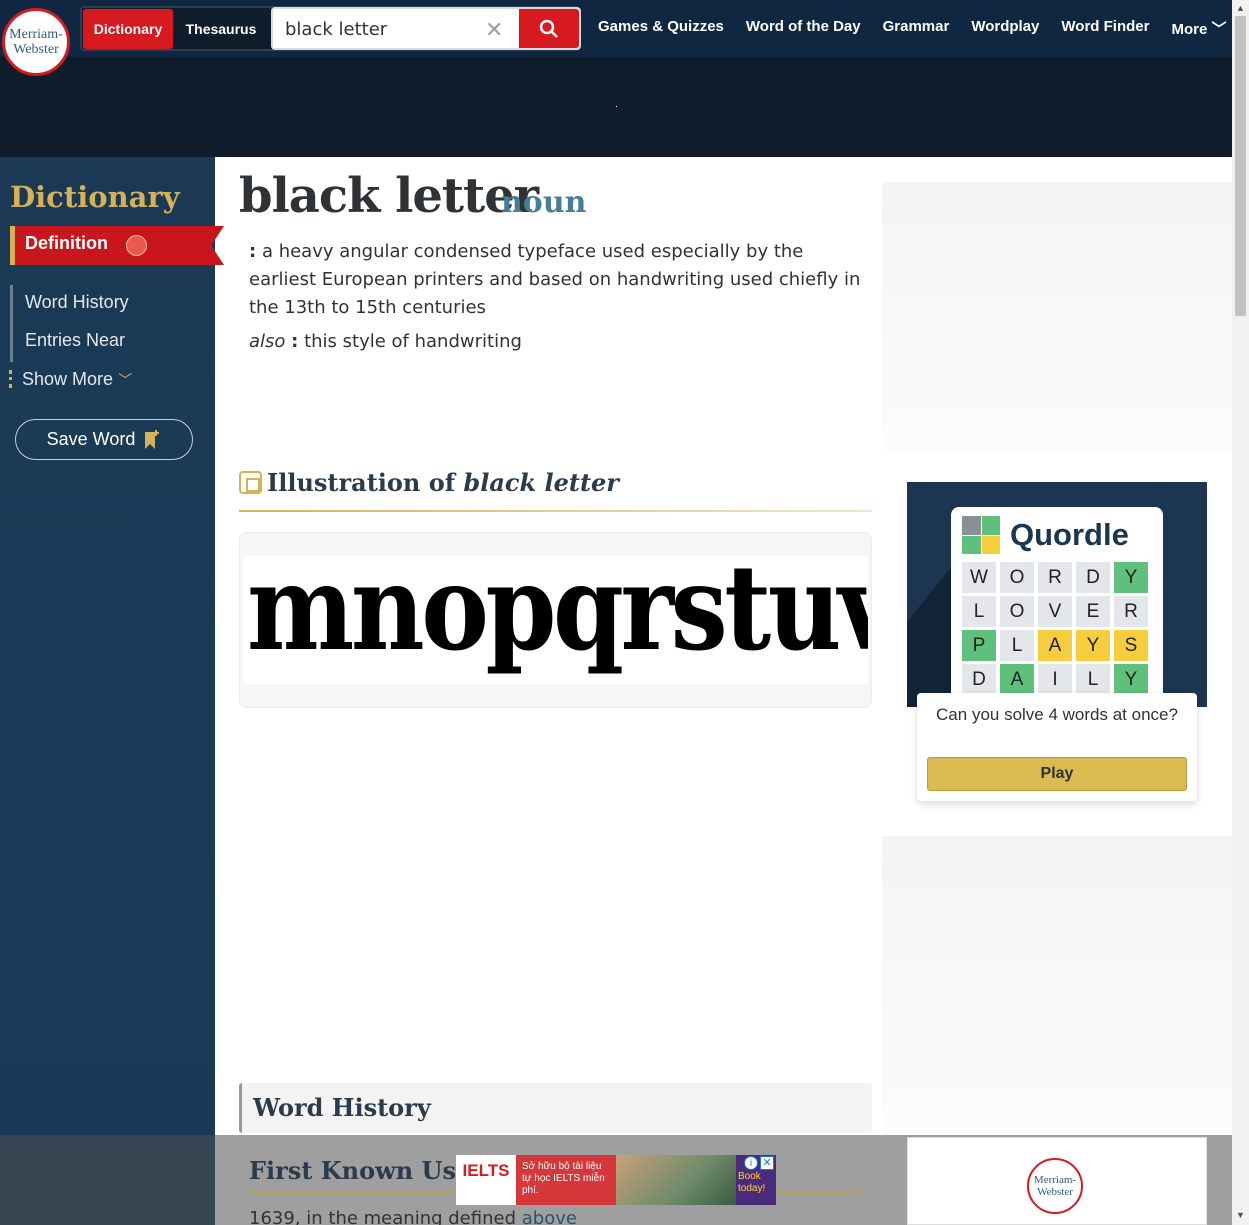 Image resolution: width=1249 pixels, height=1225 pixels. Describe the element at coordinates (549, 1216) in the screenshot. I see `above-link: above` at that location.